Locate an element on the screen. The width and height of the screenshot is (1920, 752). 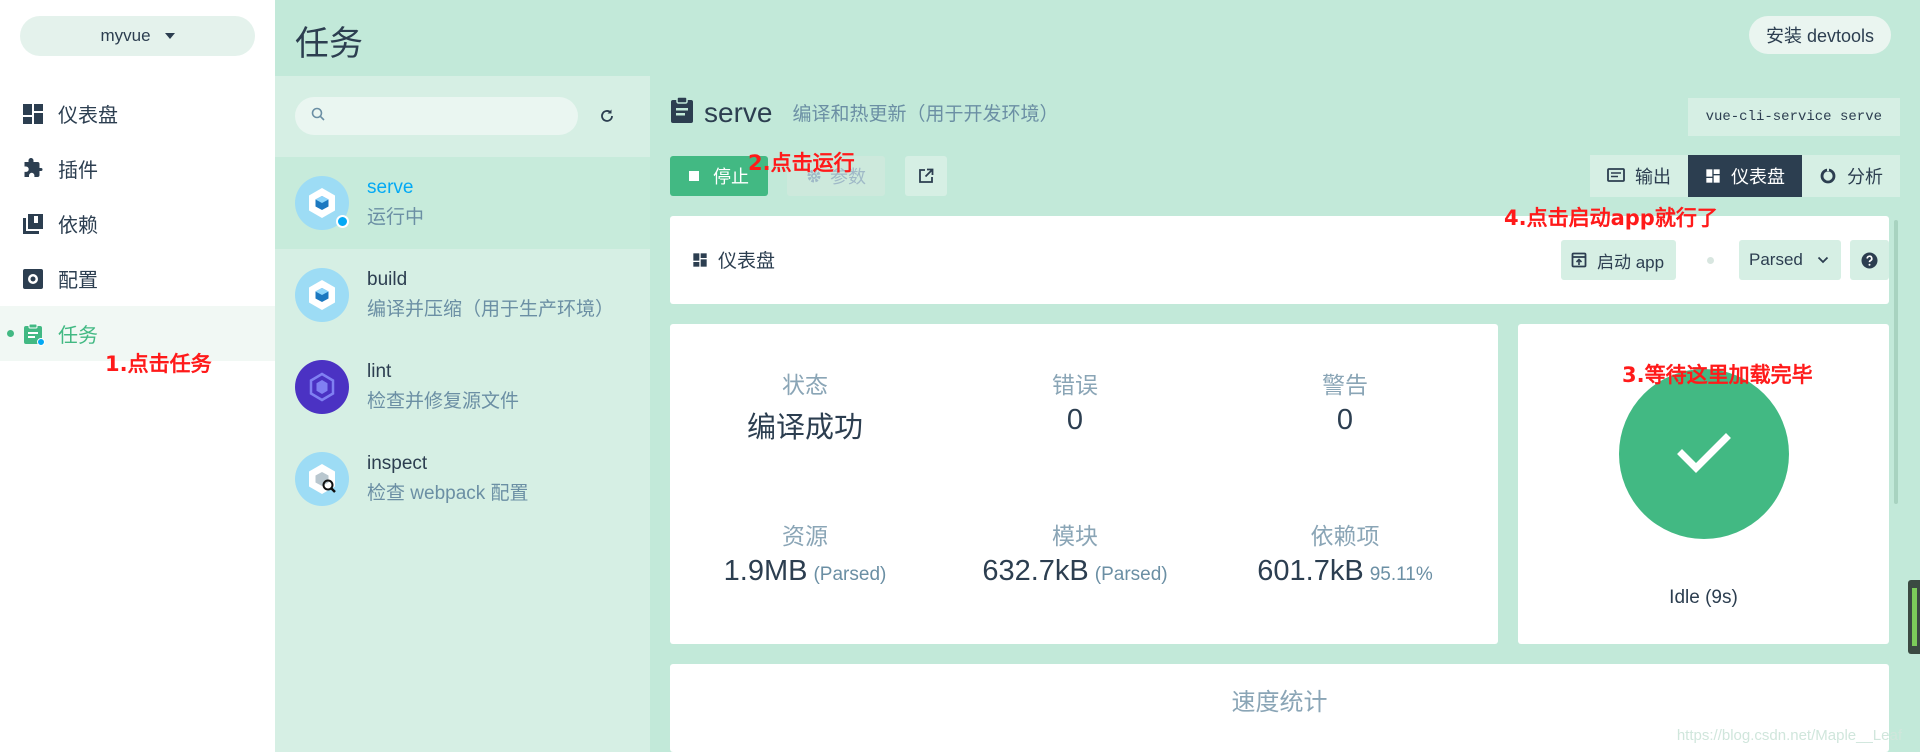
open-in-browser-button is located at coordinates (926, 176).